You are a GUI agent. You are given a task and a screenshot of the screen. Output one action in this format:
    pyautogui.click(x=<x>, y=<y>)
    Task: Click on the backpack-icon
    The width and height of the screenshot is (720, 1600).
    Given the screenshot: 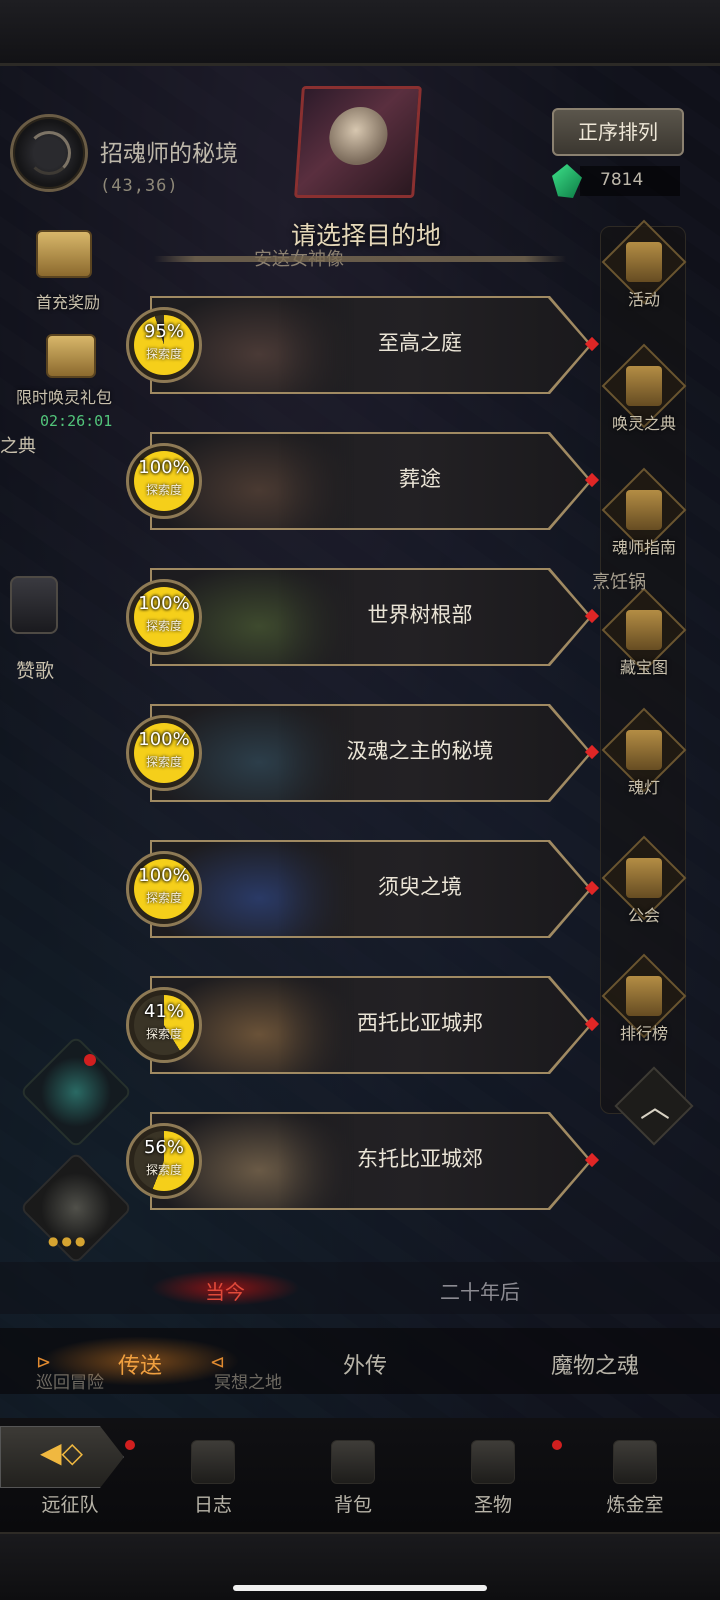 What is the action you would take?
    pyautogui.click(x=353, y=1462)
    